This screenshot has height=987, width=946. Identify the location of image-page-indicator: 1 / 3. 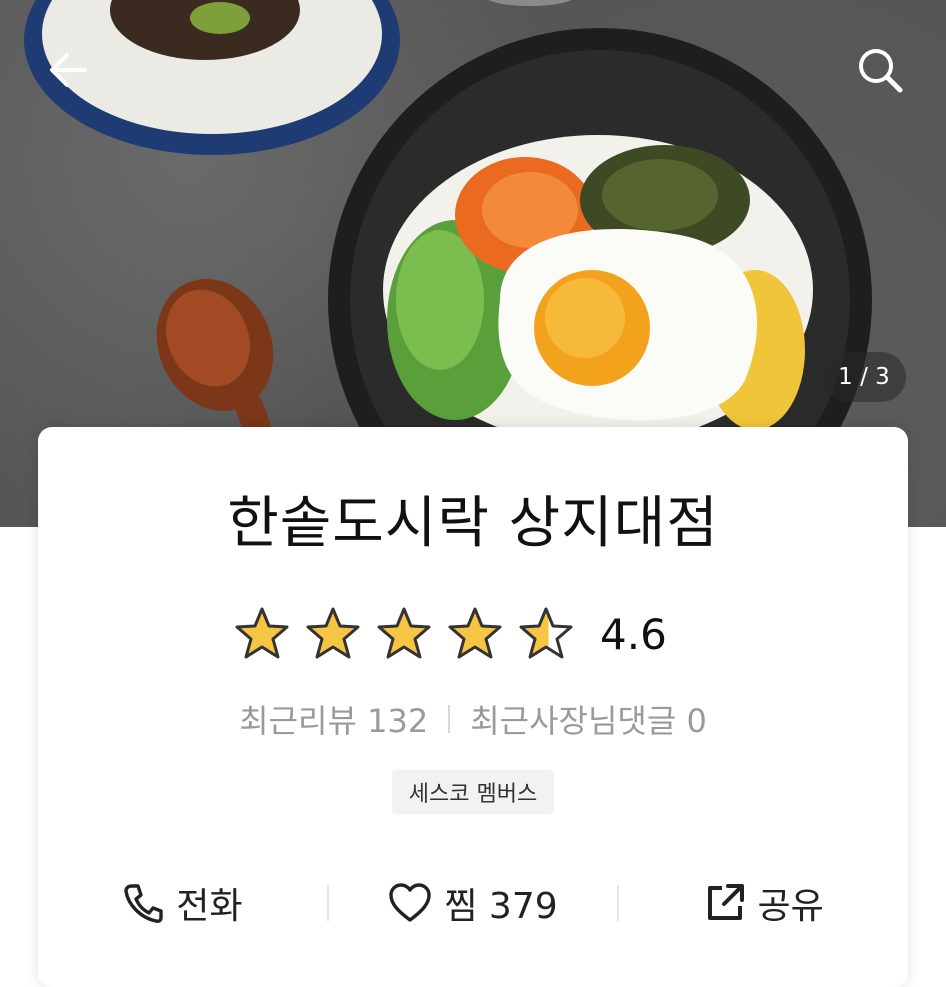
(864, 377).